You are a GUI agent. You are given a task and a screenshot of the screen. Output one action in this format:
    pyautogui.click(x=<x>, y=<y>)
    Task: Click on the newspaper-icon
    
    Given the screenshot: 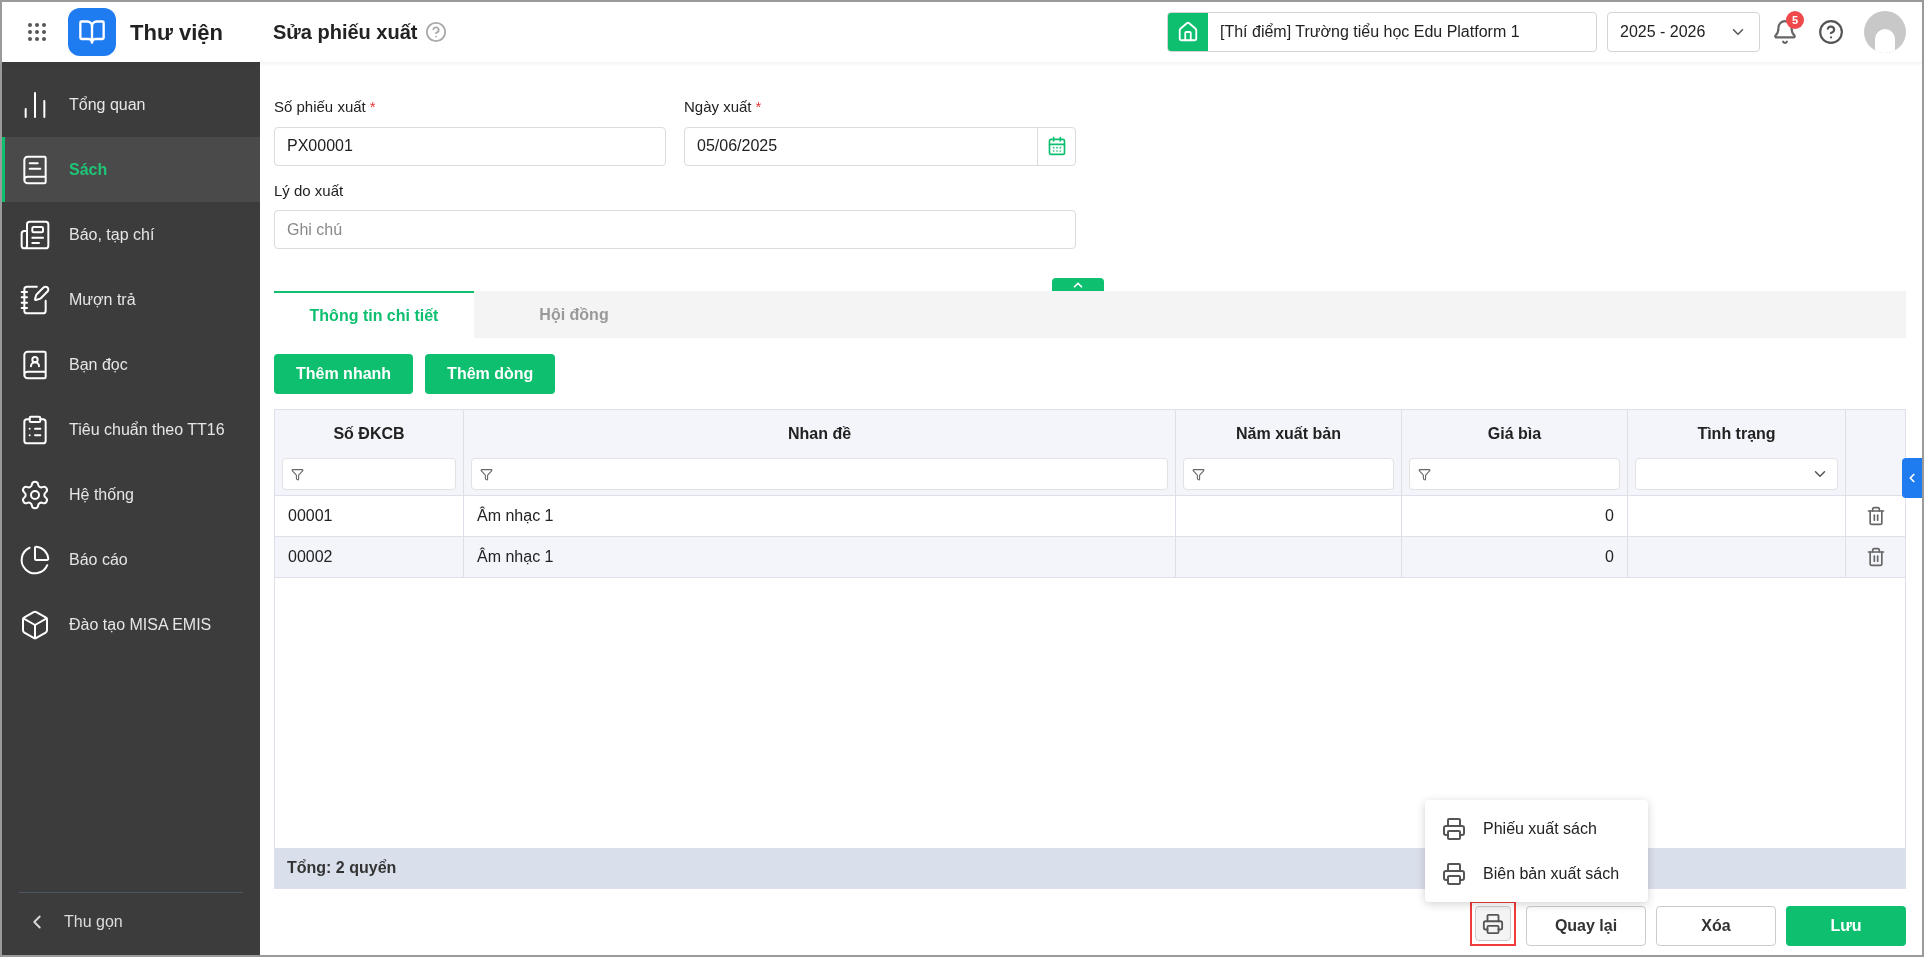 What is the action you would take?
    pyautogui.click(x=35, y=234)
    